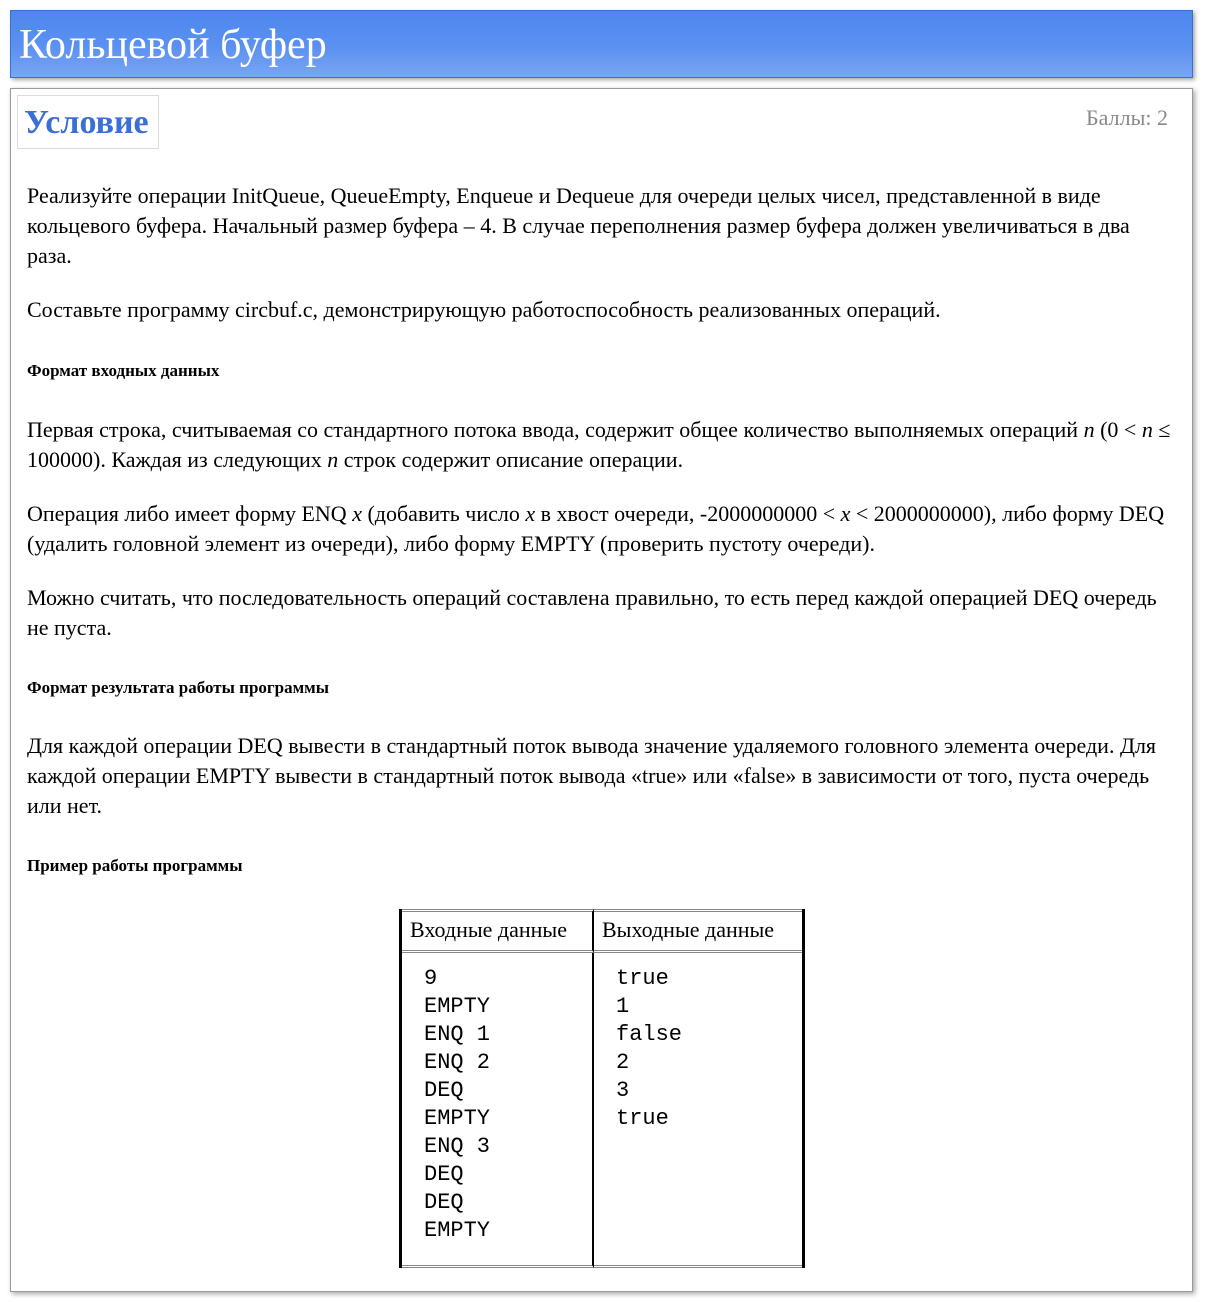 The height and width of the screenshot is (1302, 1210). What do you see at coordinates (601, 44) in the screenshot?
I see `title-bar: Кольцевой буфер` at bounding box center [601, 44].